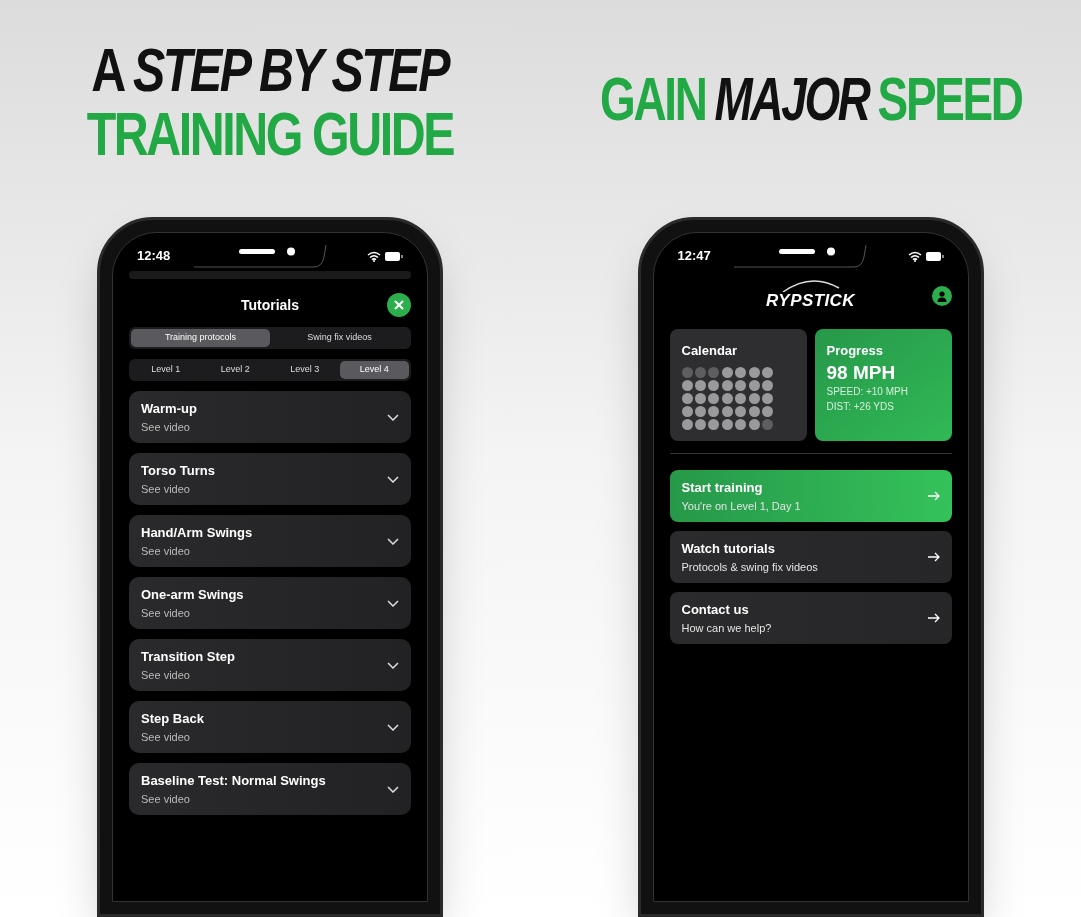 Image resolution: width=1081 pixels, height=917 pixels. What do you see at coordinates (200, 338) in the screenshot?
I see `segment-tab: Training protocols` at bounding box center [200, 338].